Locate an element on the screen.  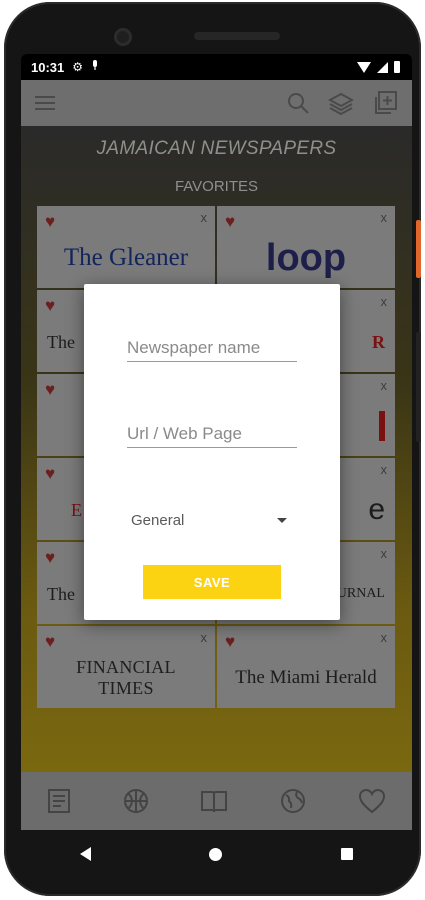
newspaper-name-input: Newspaper name is located at coordinates (212, 350).